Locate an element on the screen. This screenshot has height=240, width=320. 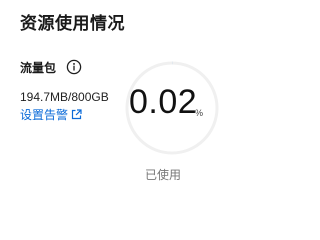
set-alarm-link: 设置告警 is located at coordinates (51, 114).